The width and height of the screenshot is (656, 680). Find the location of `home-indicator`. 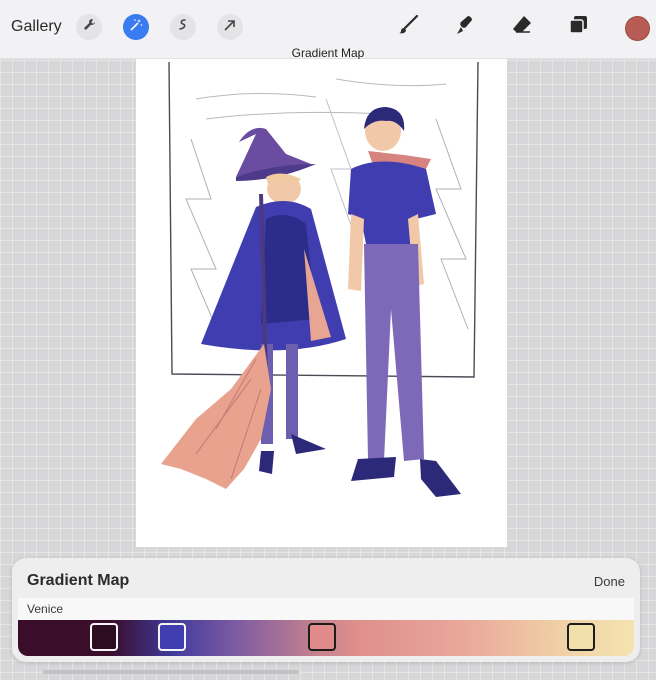

home-indicator is located at coordinates (171, 672).